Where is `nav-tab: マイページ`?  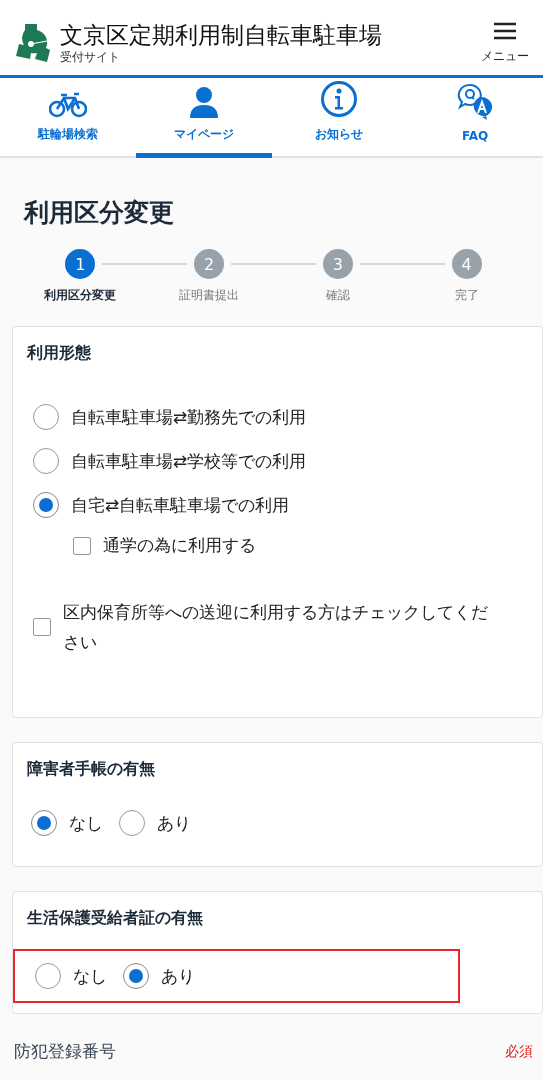
nav-tab: マイページ is located at coordinates (203, 118).